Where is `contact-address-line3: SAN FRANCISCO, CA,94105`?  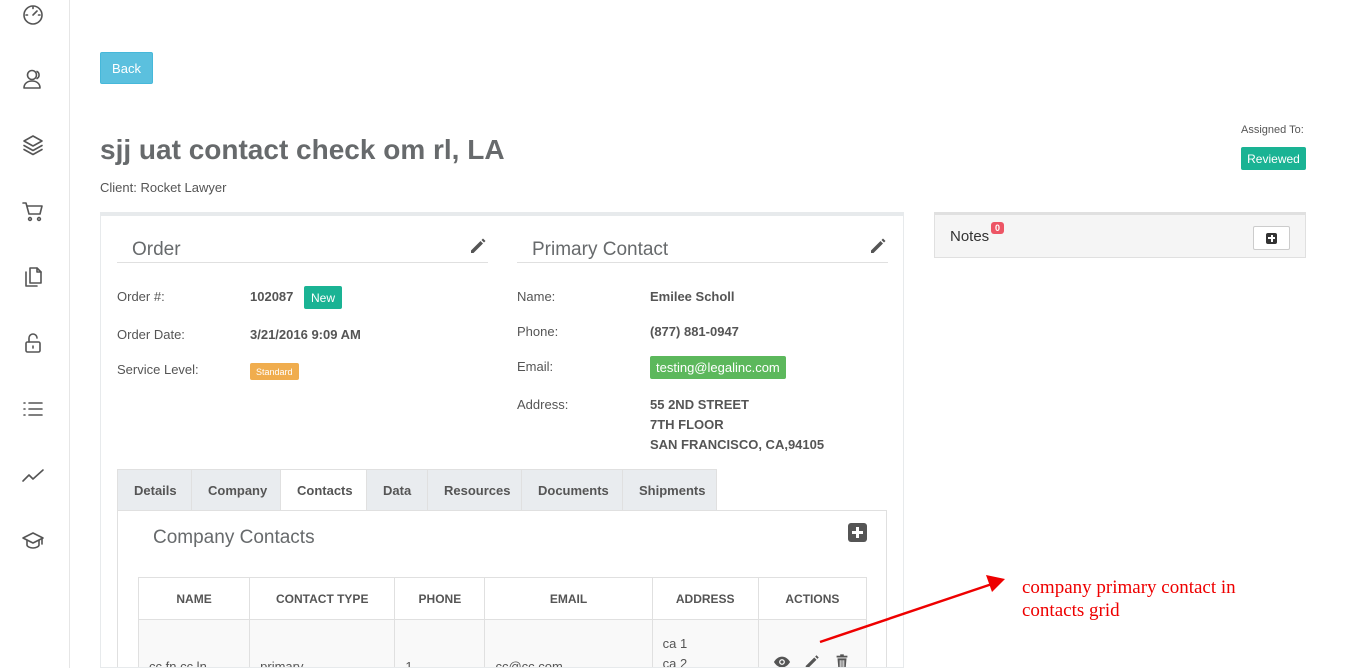 contact-address-line3: SAN FRANCISCO, CA,94105 is located at coordinates (737, 444).